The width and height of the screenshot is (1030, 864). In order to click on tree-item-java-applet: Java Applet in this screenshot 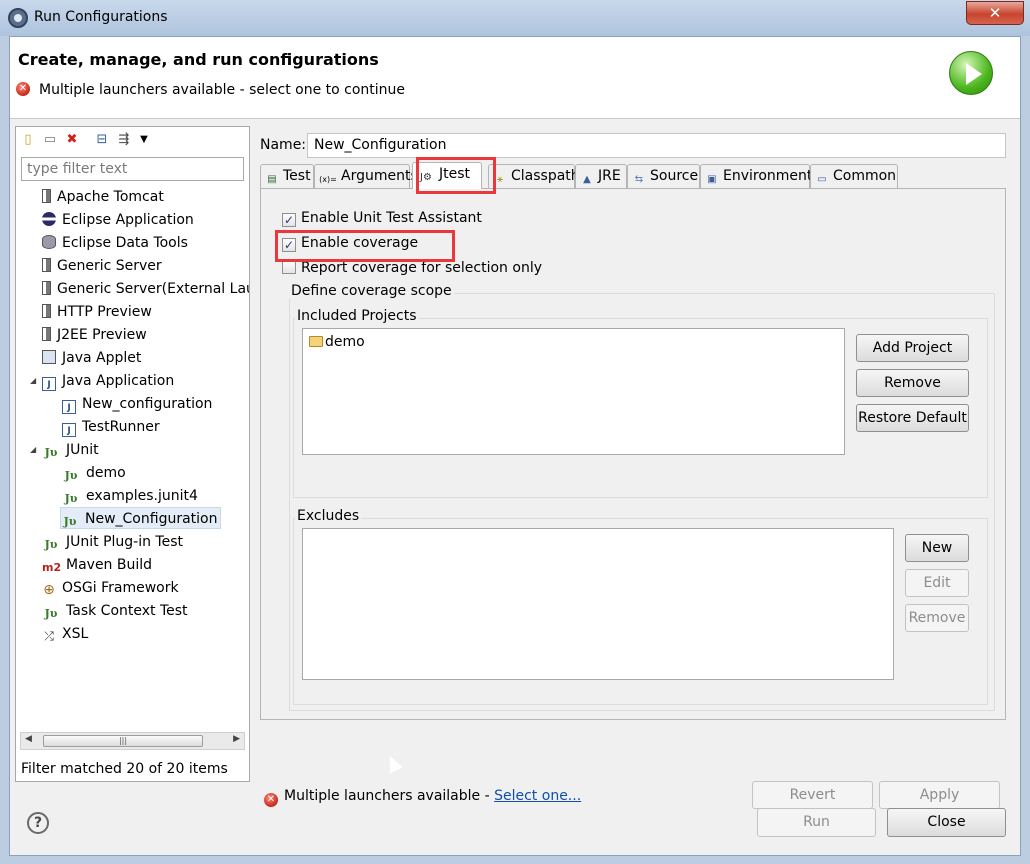, I will do `click(91, 358)`.